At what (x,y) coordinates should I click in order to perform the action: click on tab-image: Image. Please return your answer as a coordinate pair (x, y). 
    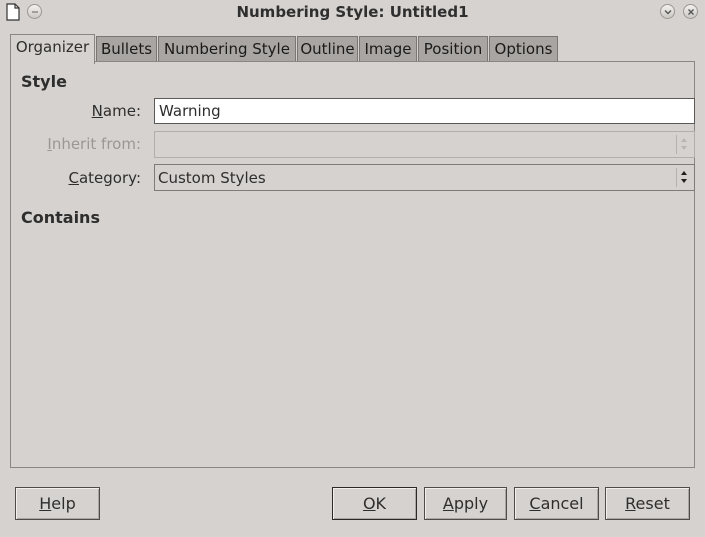
    Looking at the image, I should click on (388, 49).